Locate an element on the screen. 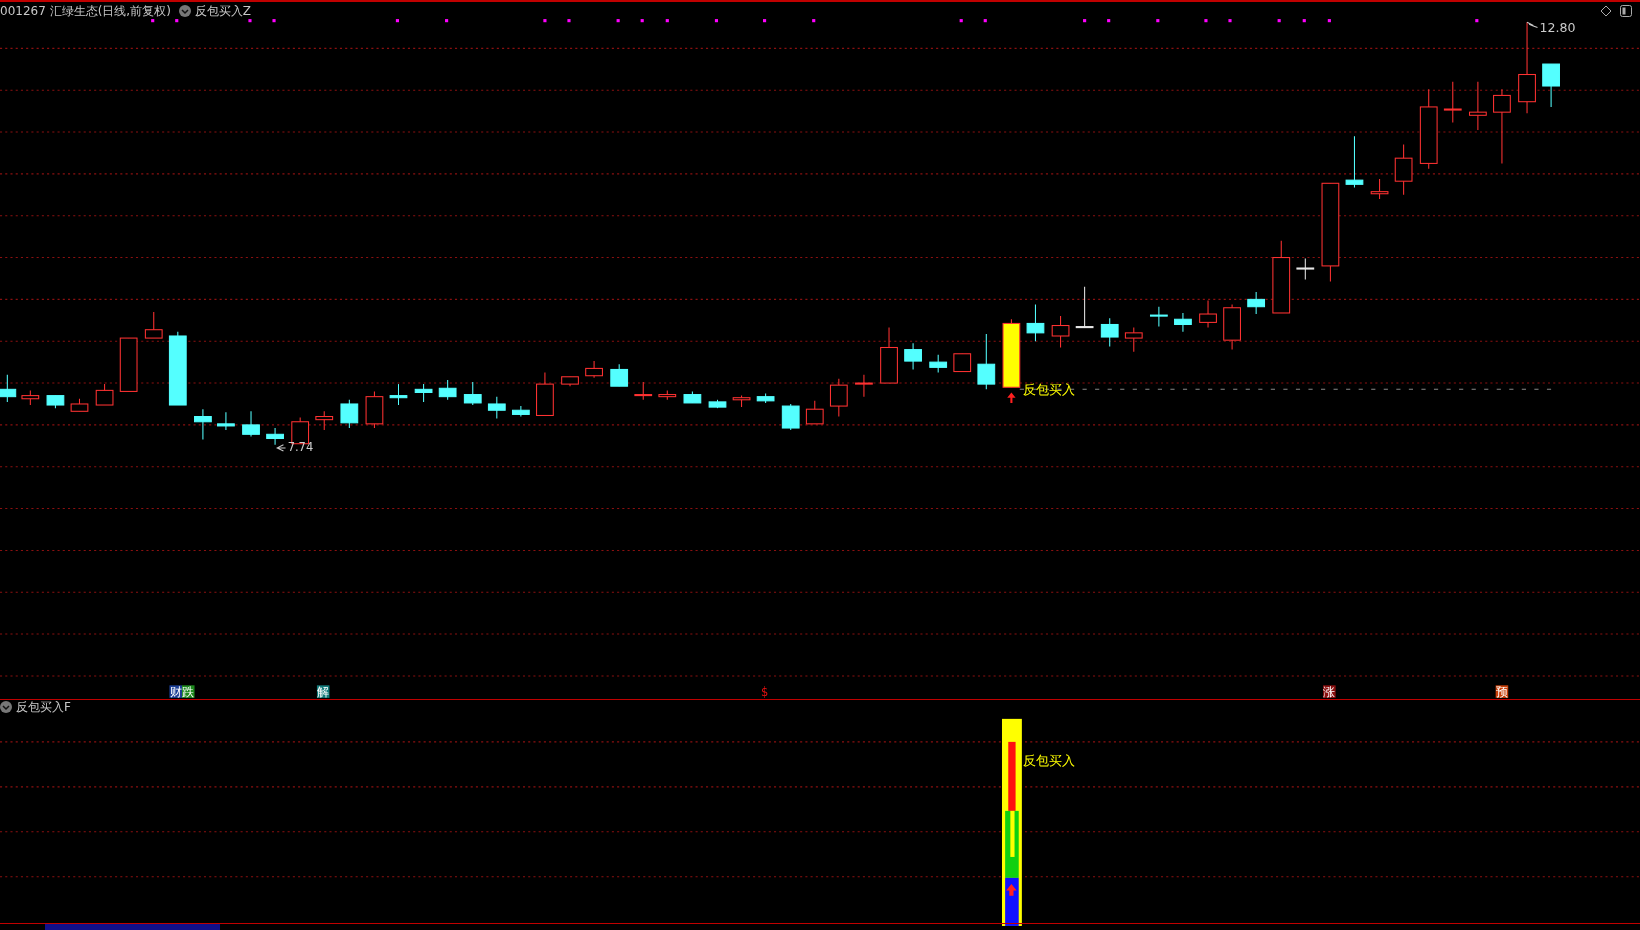  event-tag: 解 is located at coordinates (323, 691).